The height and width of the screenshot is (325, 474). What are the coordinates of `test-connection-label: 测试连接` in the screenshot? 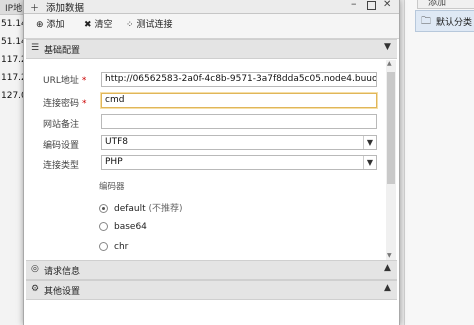 It's located at (154, 25).